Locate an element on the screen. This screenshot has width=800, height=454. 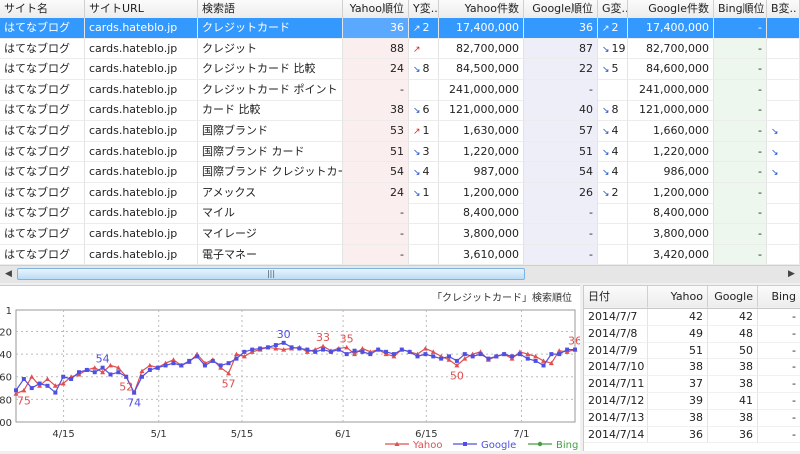
history-col-yahoo: Yahoo is located at coordinates (678, 297).